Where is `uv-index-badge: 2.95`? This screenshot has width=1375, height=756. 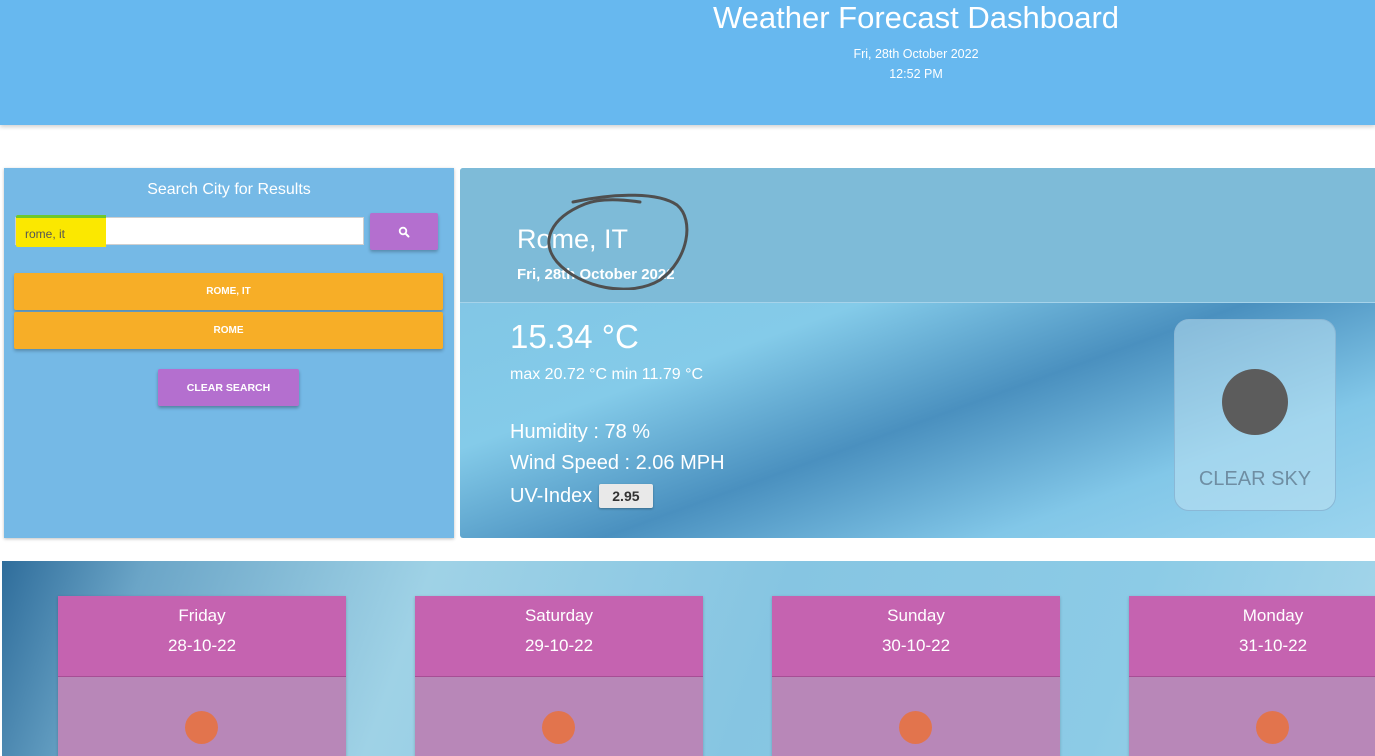
uv-index-badge: 2.95 is located at coordinates (626, 496).